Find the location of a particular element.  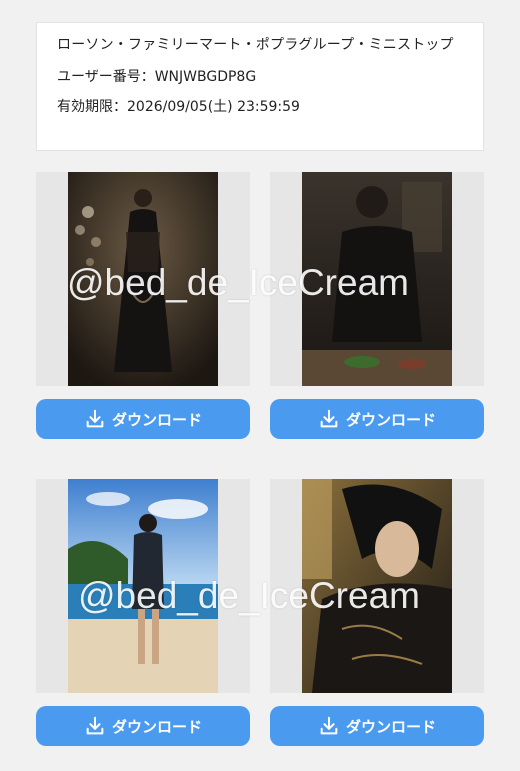

expiry-date: 有効期限：2026/09/05(土) 23:59:59 is located at coordinates (178, 107).